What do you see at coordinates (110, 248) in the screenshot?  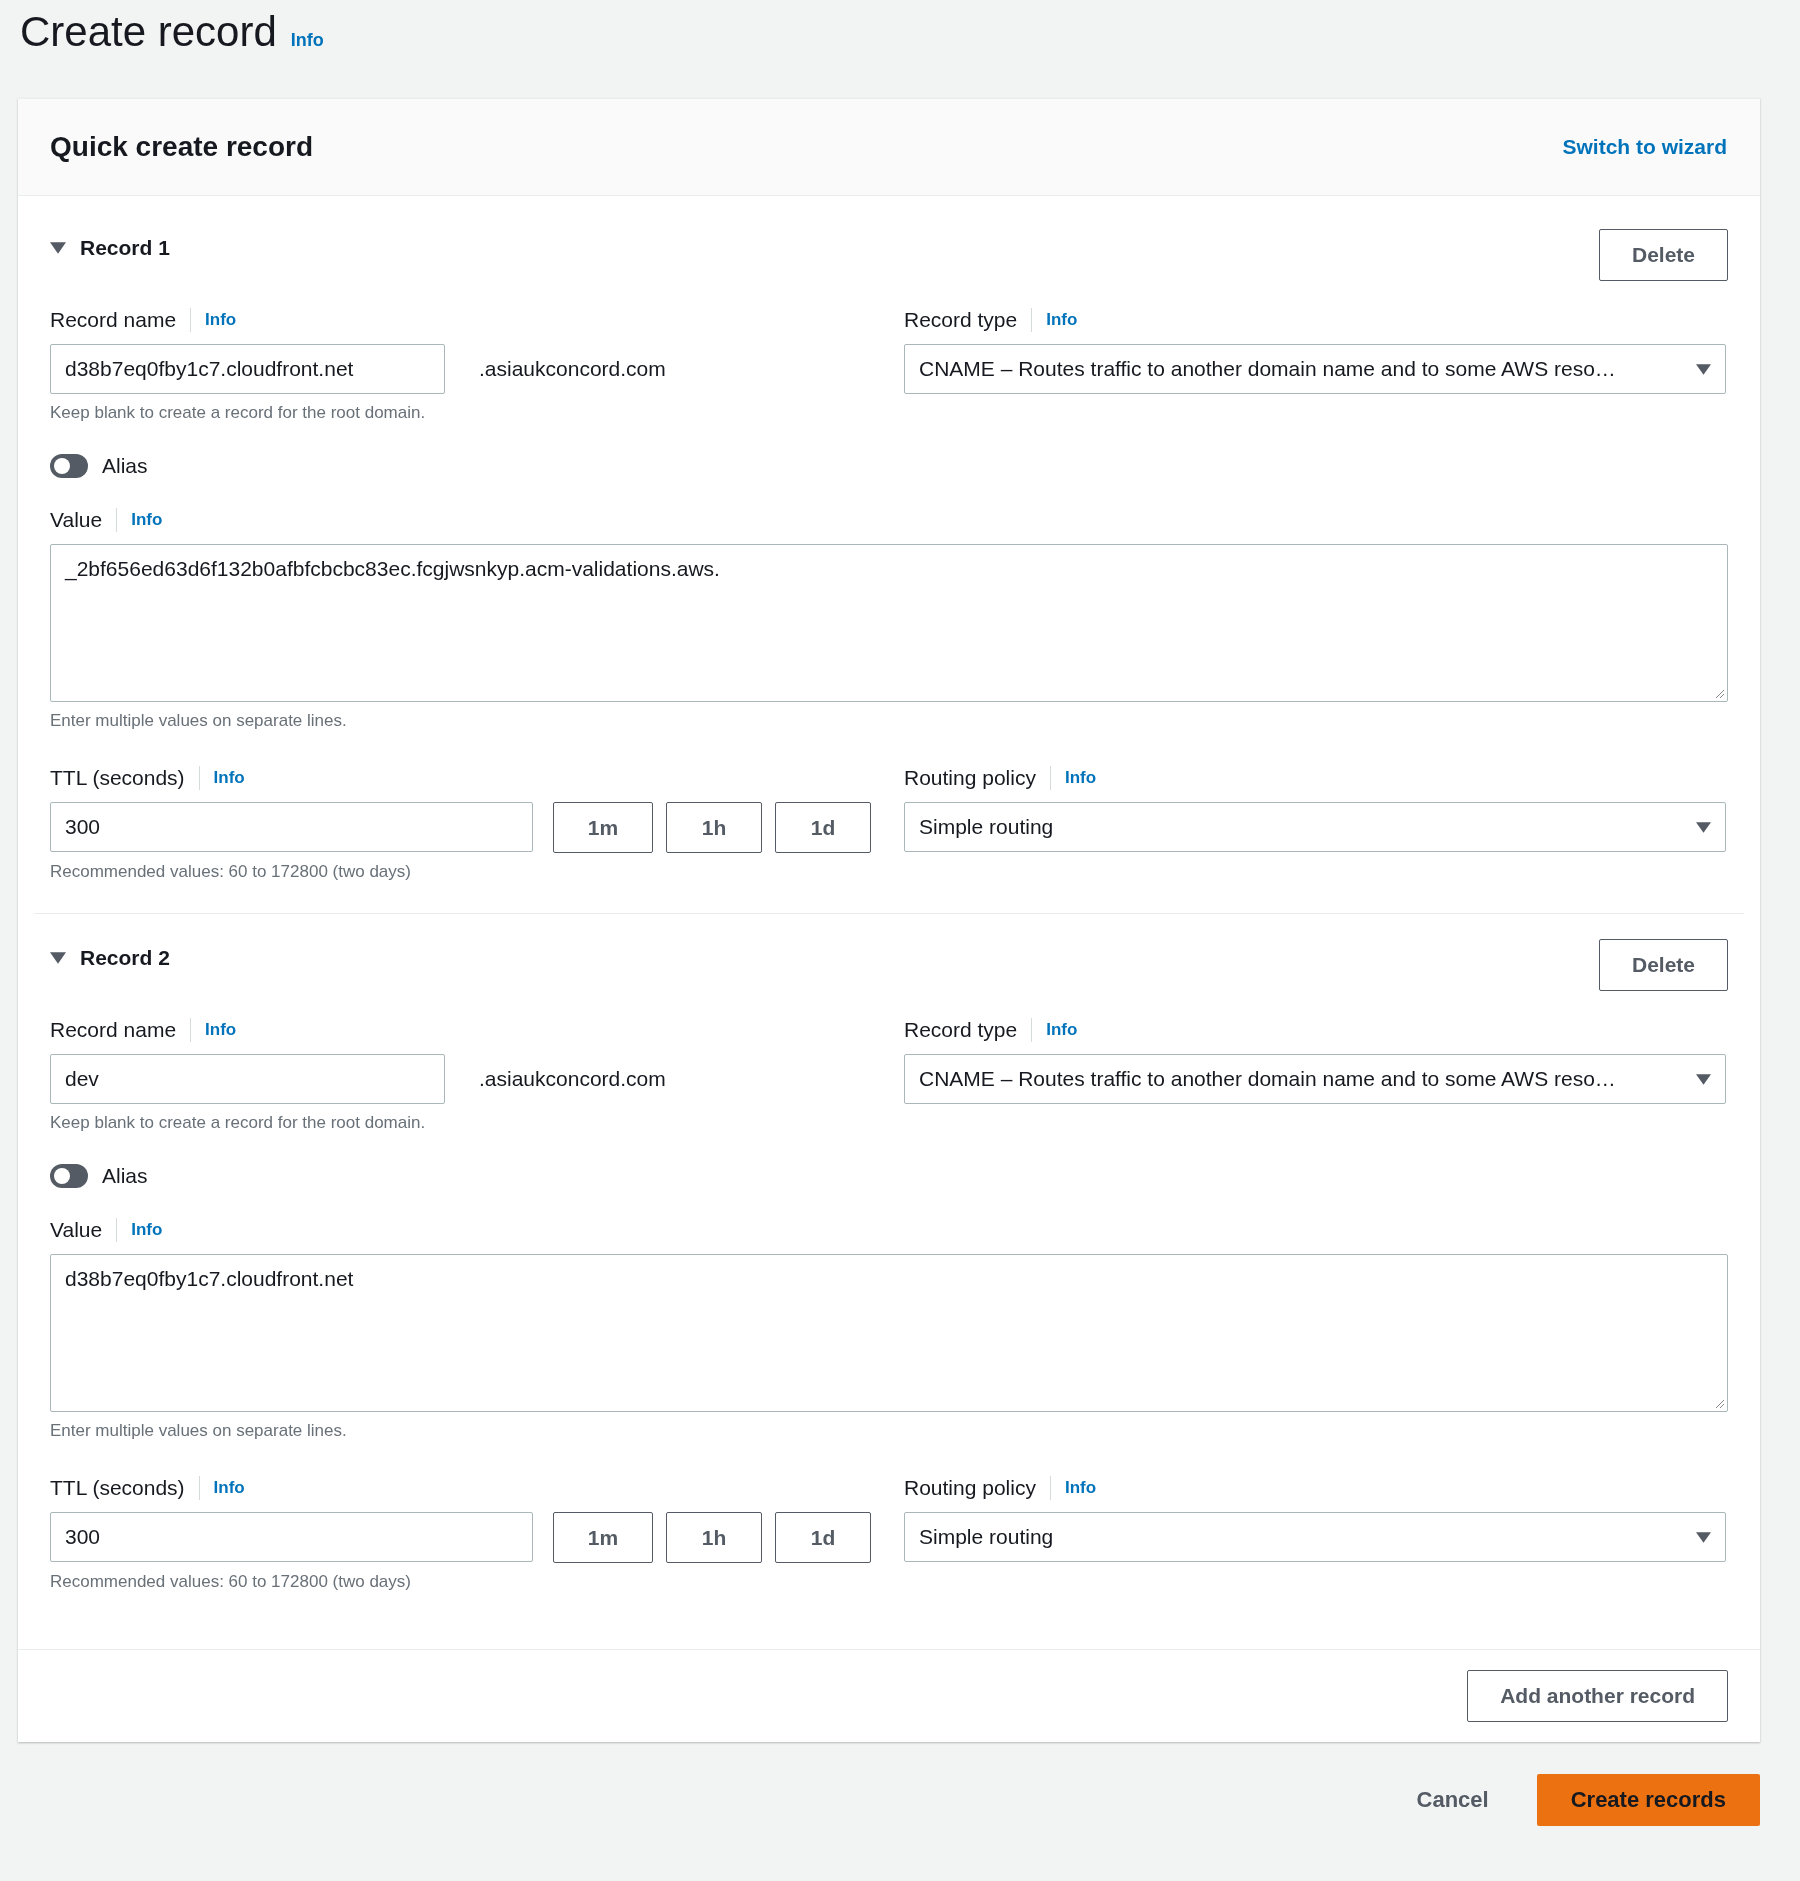 I see `record-heading: Record 1` at bounding box center [110, 248].